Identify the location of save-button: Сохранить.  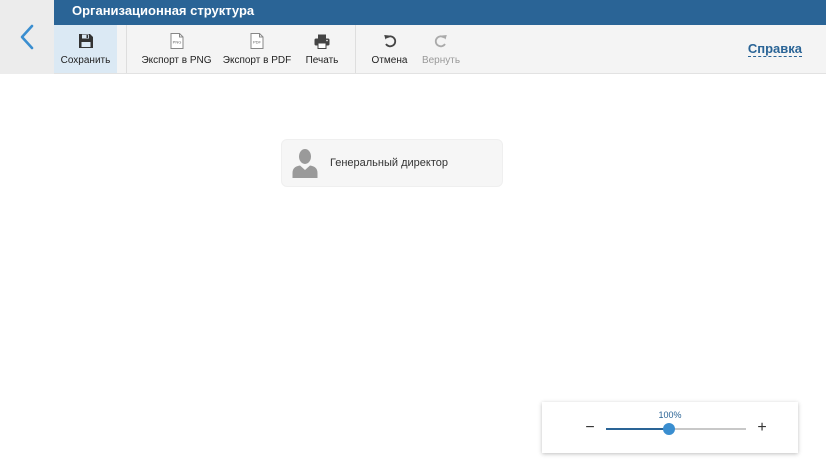
(85, 49).